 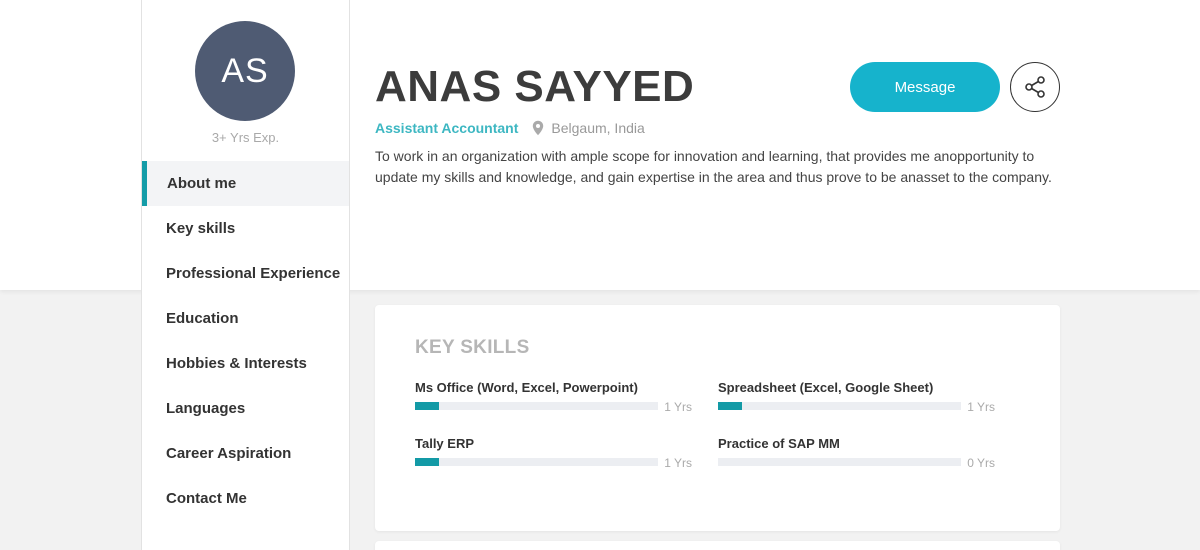 What do you see at coordinates (245, 408) in the screenshot?
I see `sidebar-item-languages: Languages` at bounding box center [245, 408].